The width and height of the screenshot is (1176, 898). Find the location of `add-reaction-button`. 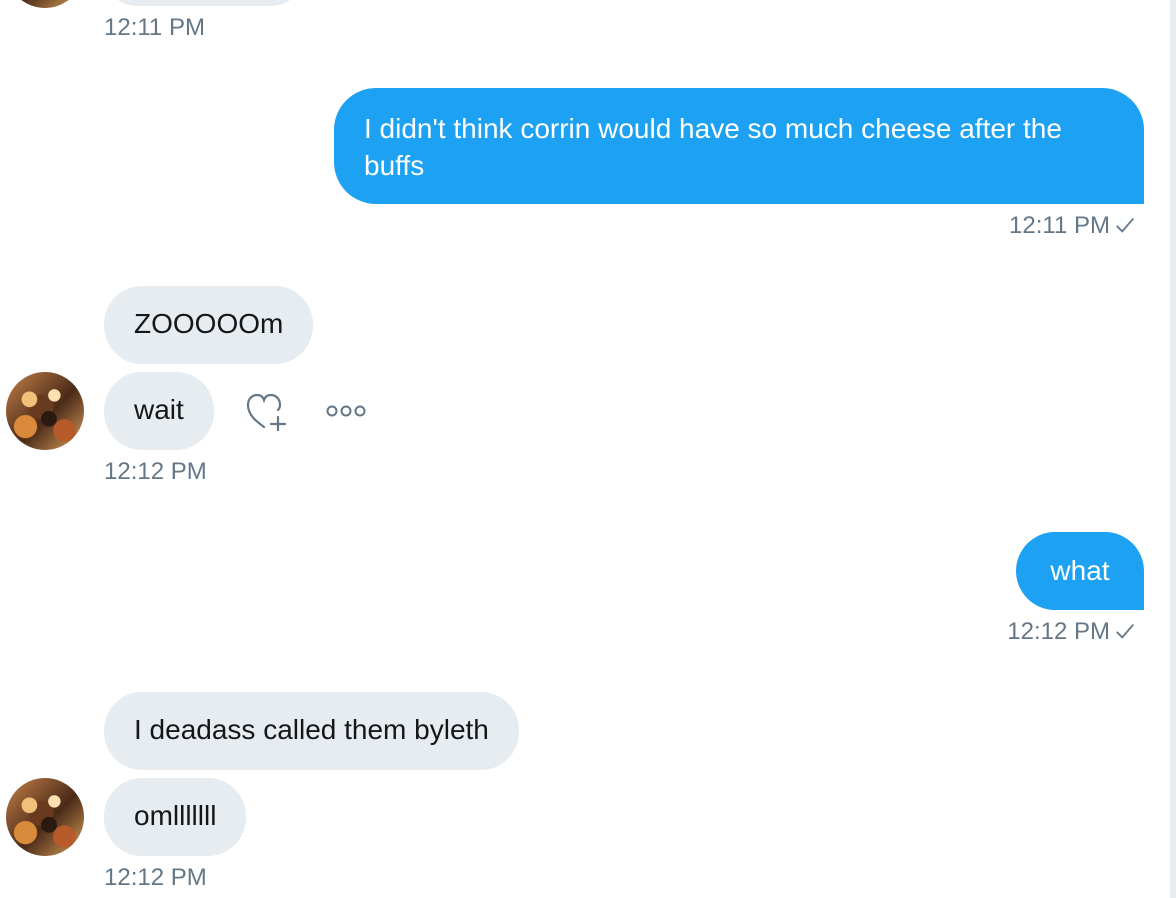

add-reaction-button is located at coordinates (266, 411).